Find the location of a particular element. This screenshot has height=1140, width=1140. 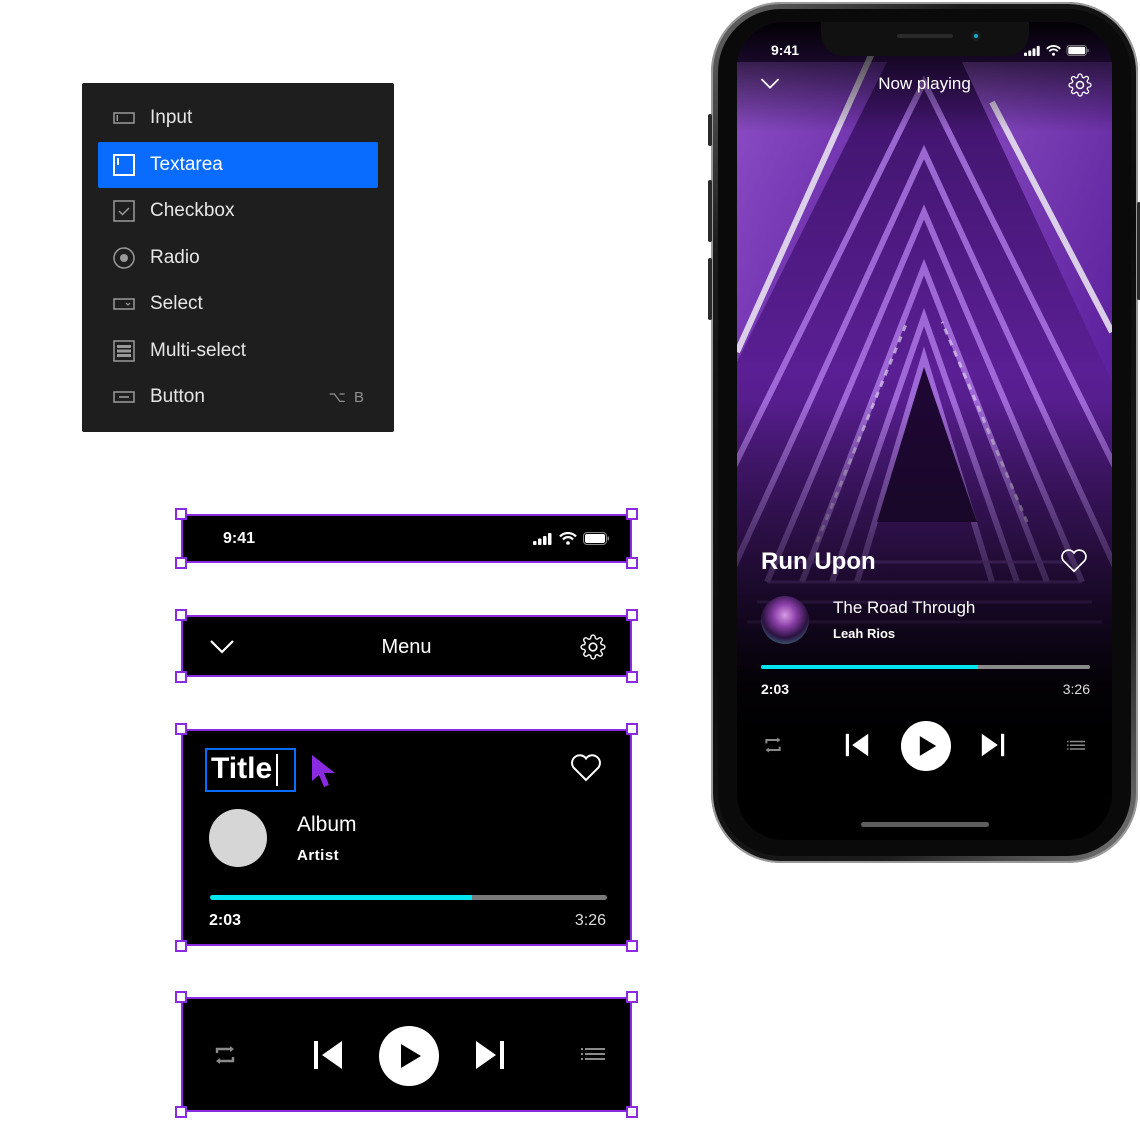

input-icon is located at coordinates (124, 118).